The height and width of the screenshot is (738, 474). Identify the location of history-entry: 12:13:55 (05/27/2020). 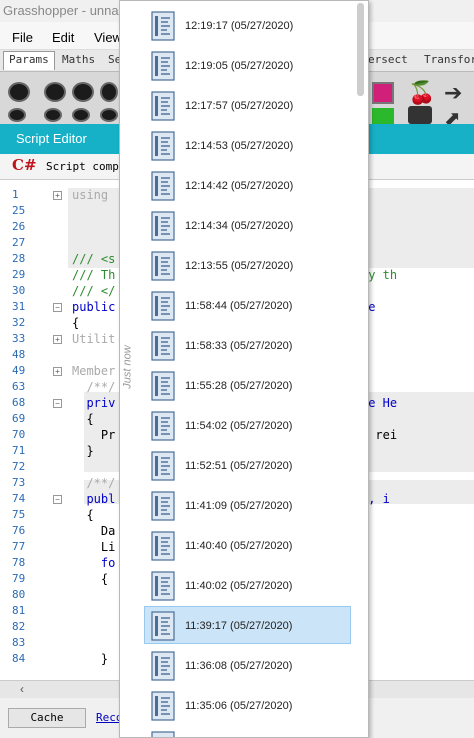
(247, 265).